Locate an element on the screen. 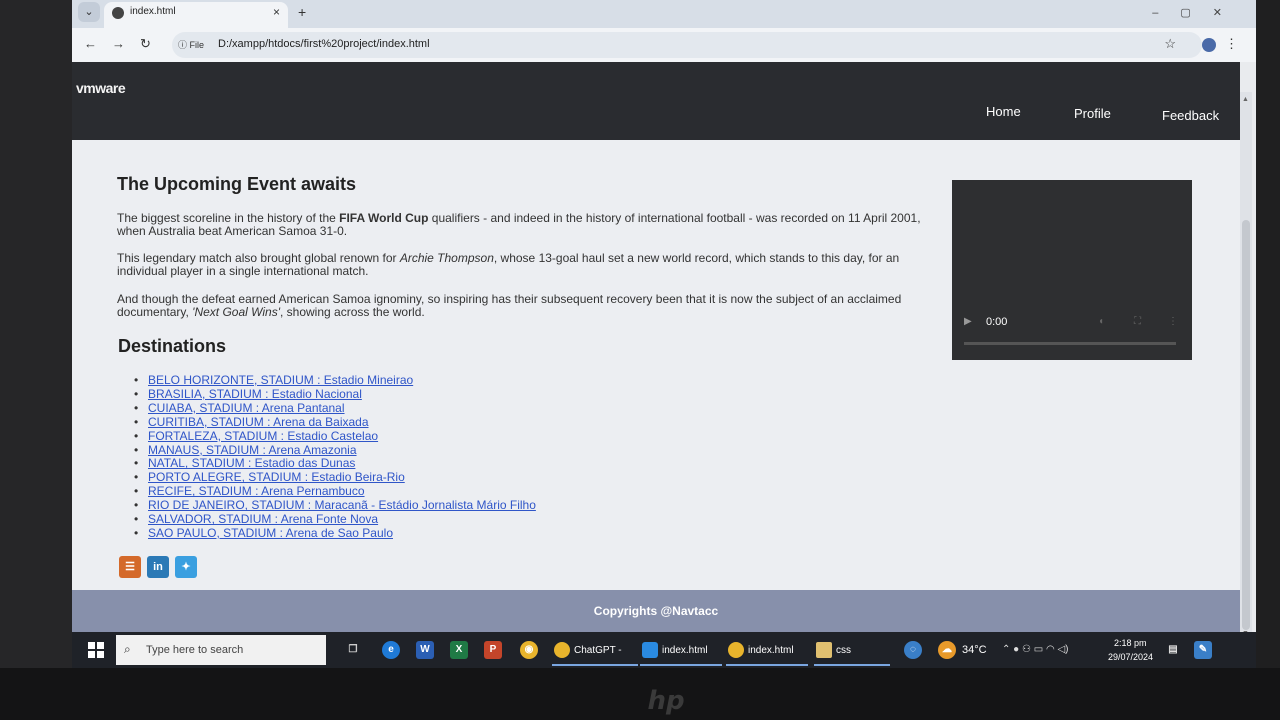 The width and height of the screenshot is (1280, 720). chrome-icon: ◉ is located at coordinates (529, 650).